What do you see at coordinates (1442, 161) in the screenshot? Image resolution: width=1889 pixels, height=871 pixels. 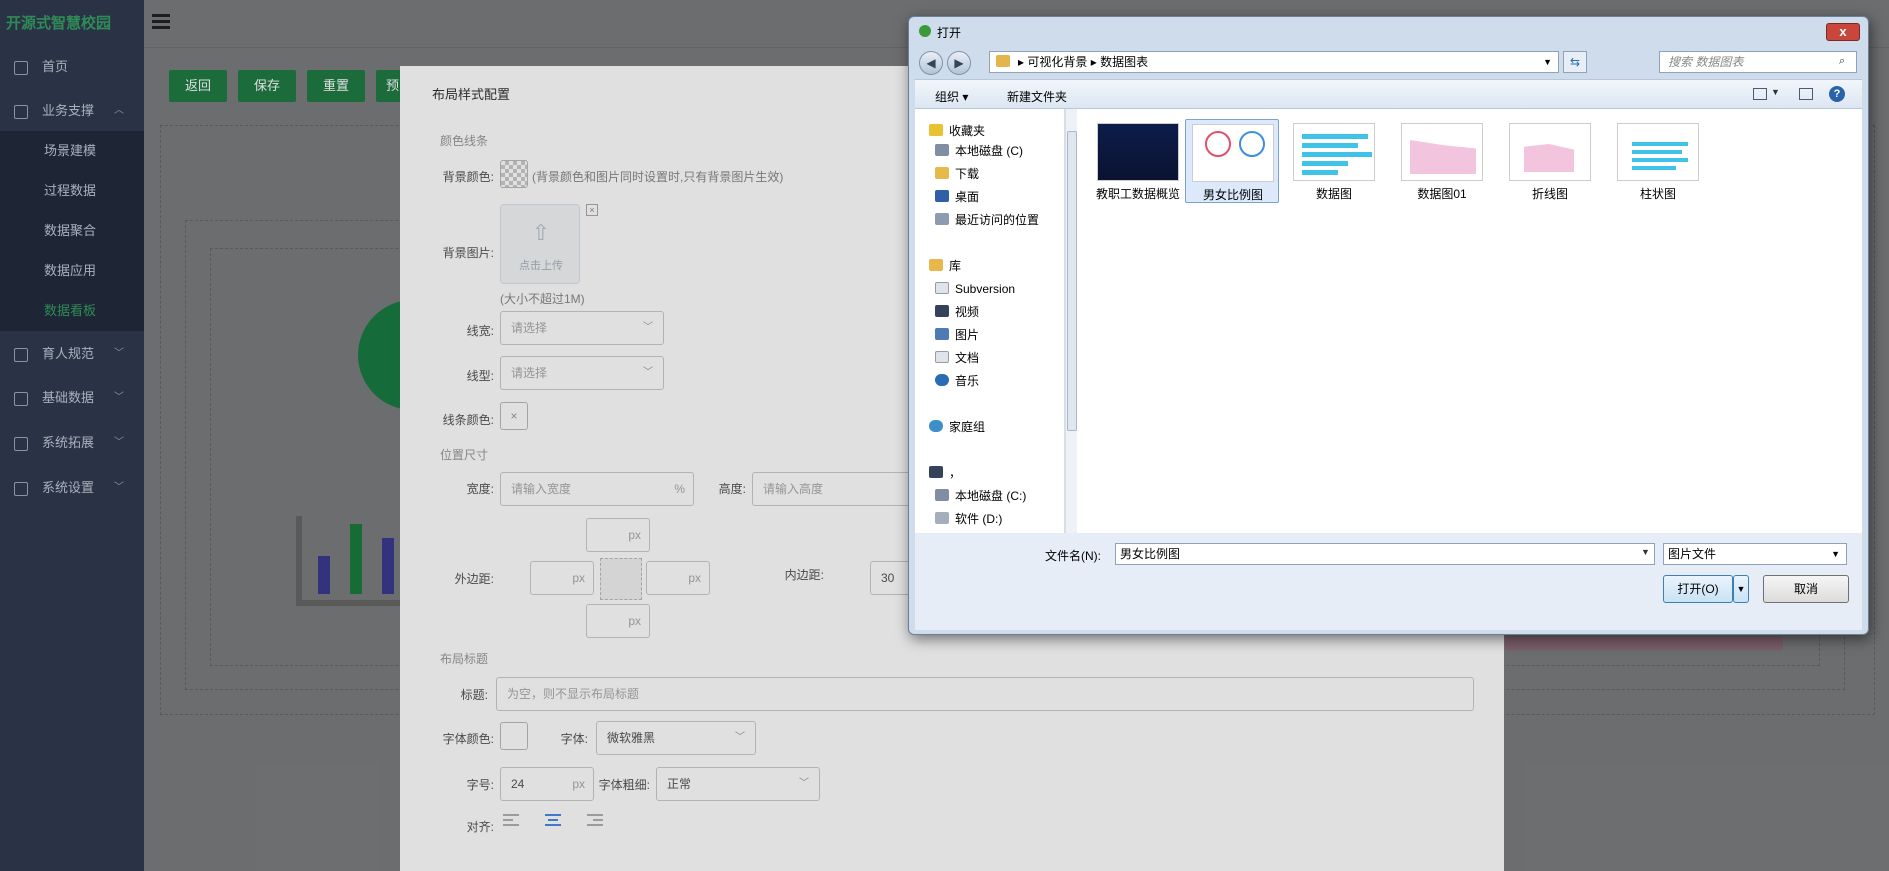 I see `file-item: 数据图01` at bounding box center [1442, 161].